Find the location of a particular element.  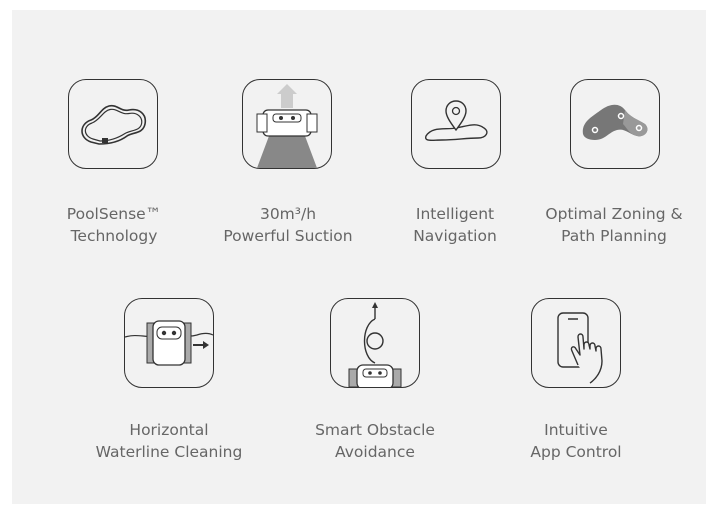

feature-label-obstacle: Smart Obstacle Avoidance is located at coordinates (375, 441).